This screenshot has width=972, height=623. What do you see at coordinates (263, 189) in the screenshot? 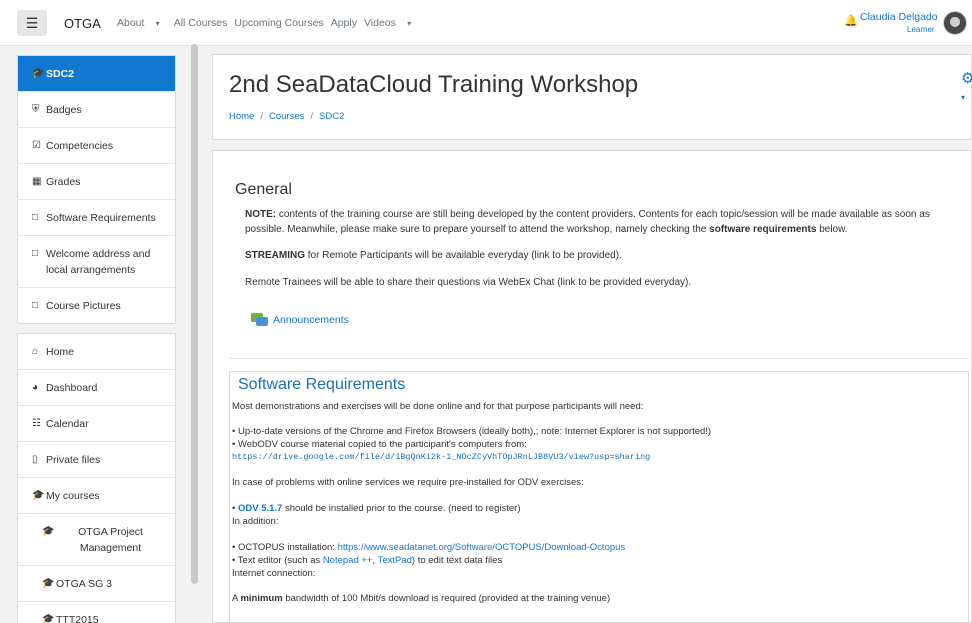
I see `section-general-title: General` at bounding box center [263, 189].